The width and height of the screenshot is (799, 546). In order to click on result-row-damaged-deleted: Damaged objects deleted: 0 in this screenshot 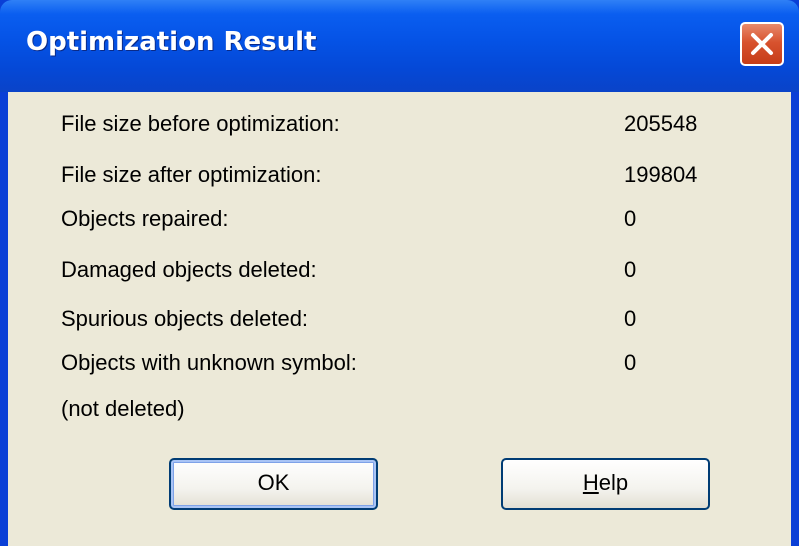, I will do `click(399, 275)`.